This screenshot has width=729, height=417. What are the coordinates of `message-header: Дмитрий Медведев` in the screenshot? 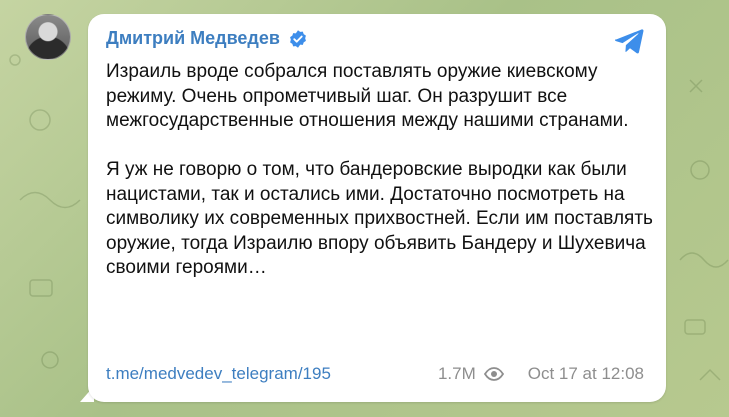 It's located at (207, 38).